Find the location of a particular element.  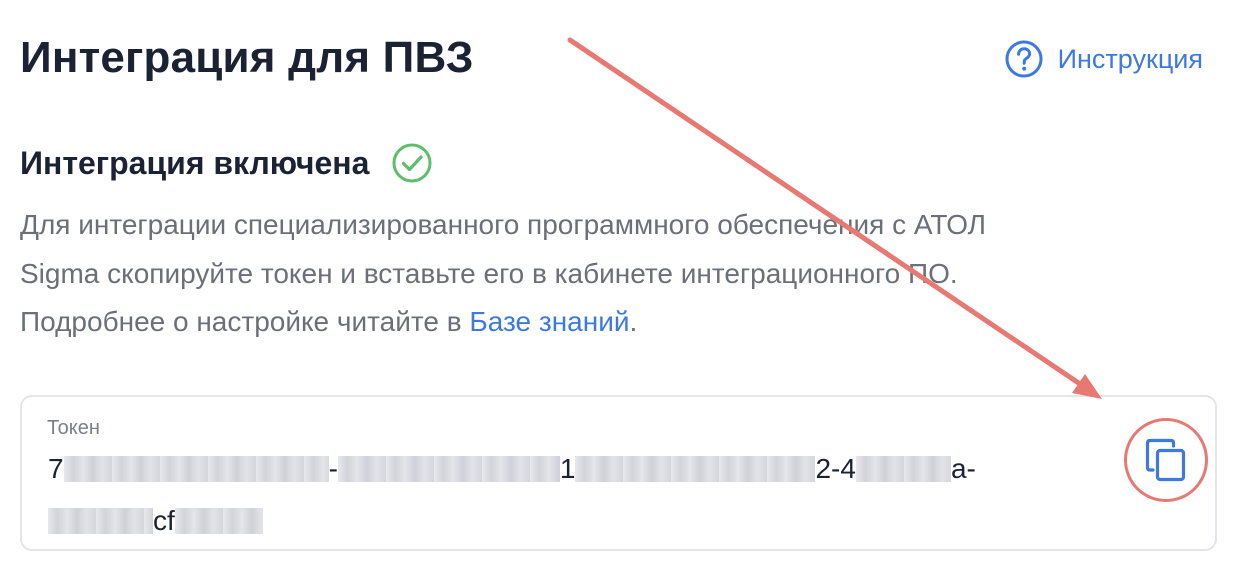

copy-icon is located at coordinates (1165, 460).